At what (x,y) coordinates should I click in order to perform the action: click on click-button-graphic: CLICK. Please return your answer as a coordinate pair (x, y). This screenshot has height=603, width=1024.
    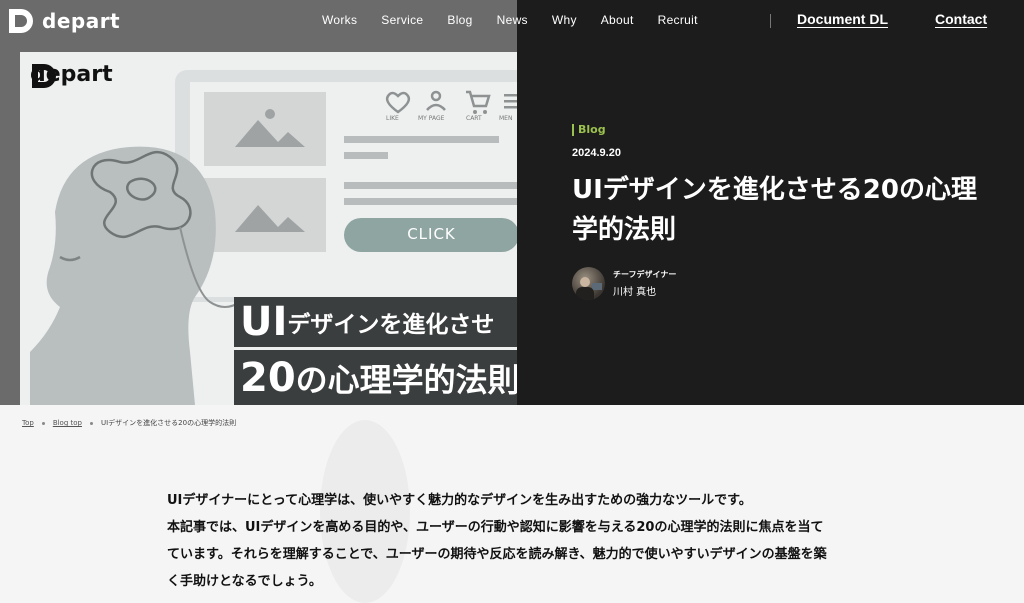
    Looking at the image, I should click on (431, 234).